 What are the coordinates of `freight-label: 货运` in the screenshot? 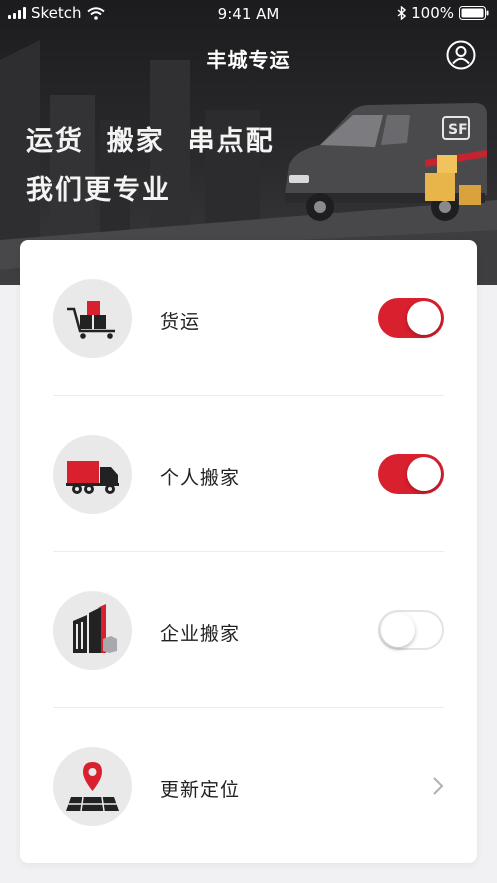 It's located at (180, 322).